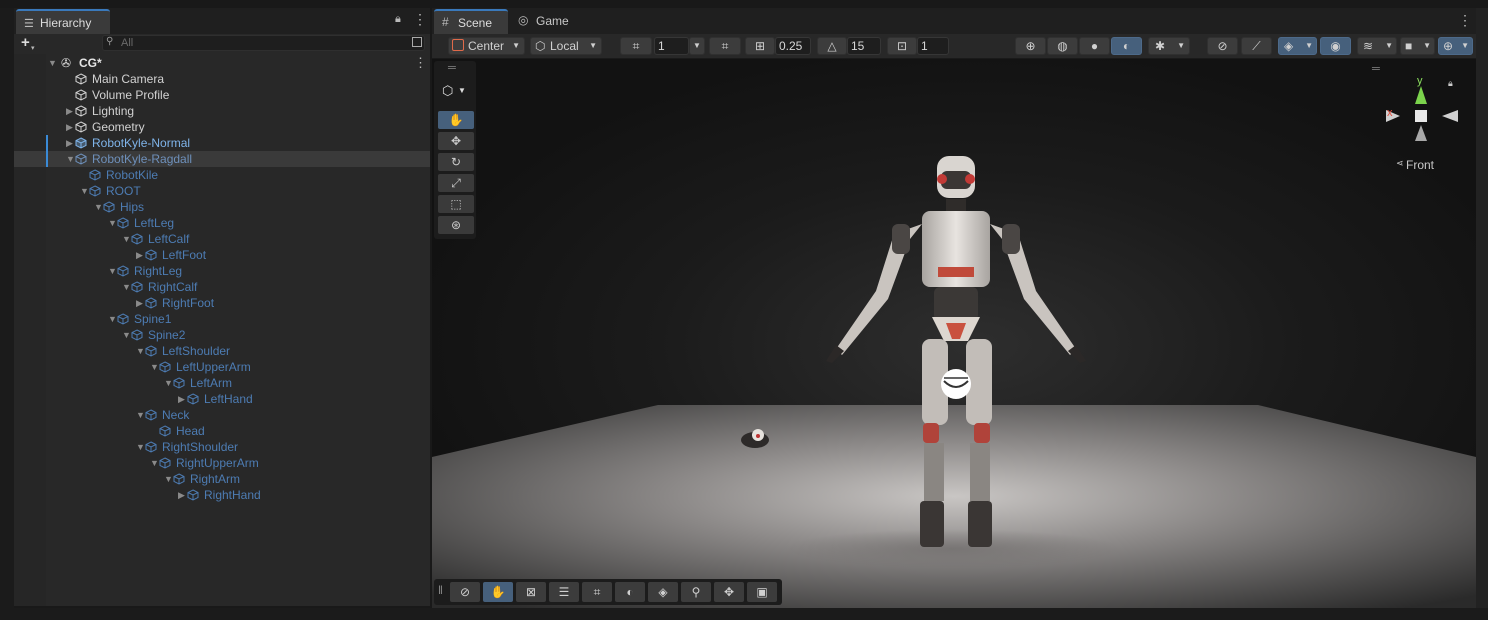  I want to click on hierarchy-item: ▶ RightFoot, so click(222, 303).